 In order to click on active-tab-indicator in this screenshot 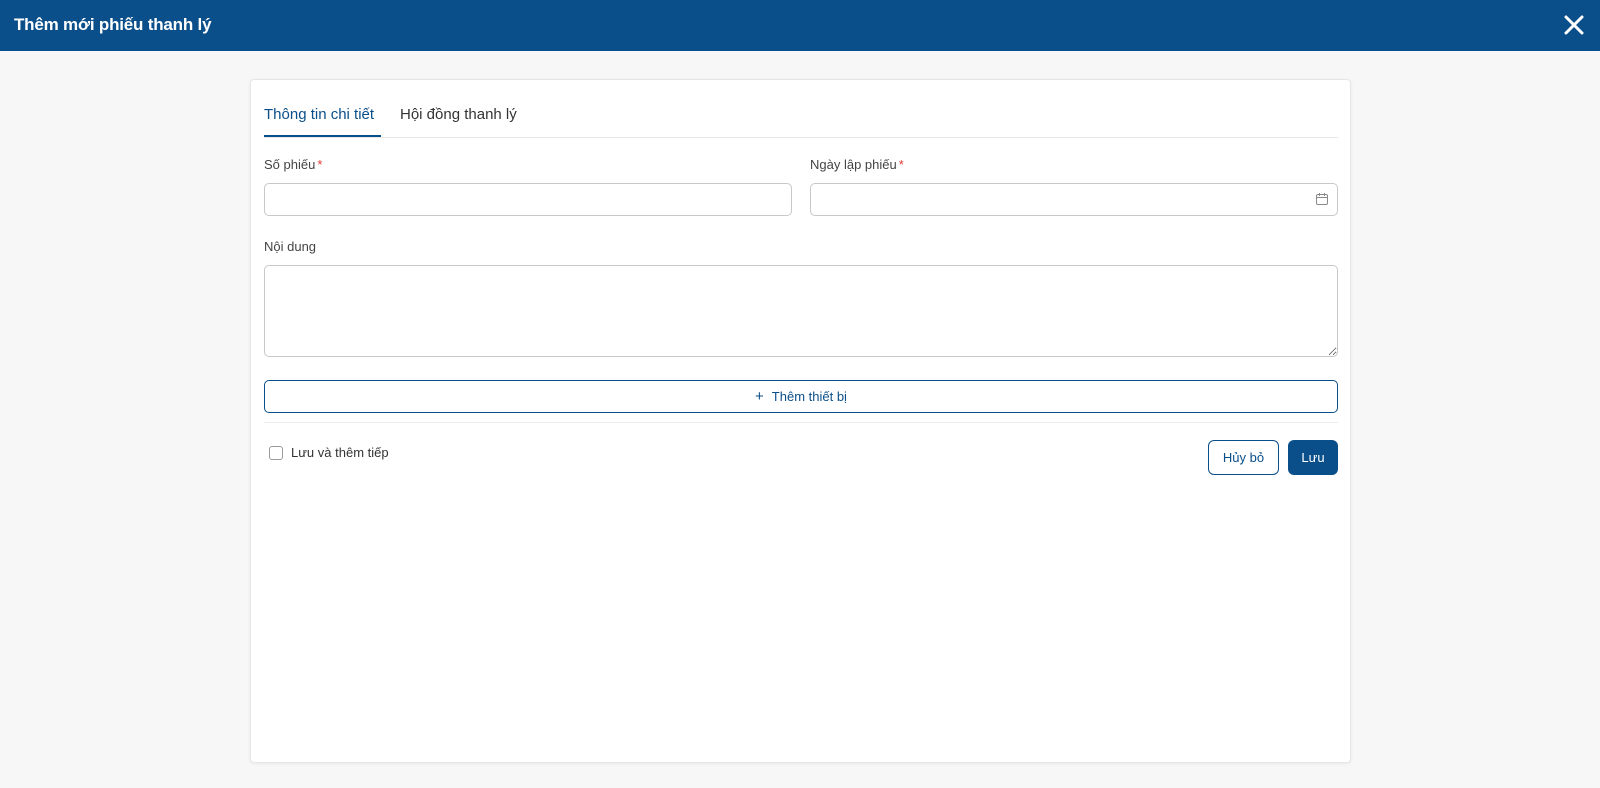, I will do `click(322, 136)`.